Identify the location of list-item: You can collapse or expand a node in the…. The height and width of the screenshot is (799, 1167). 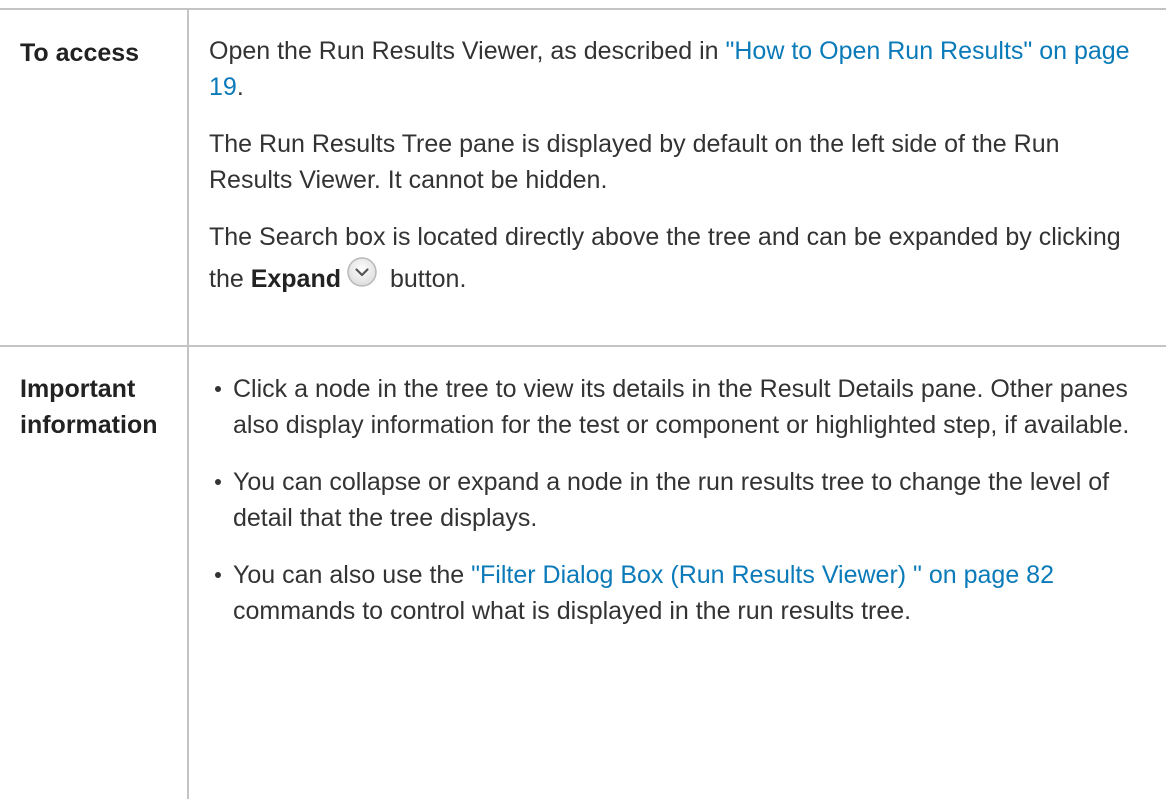
(677, 500).